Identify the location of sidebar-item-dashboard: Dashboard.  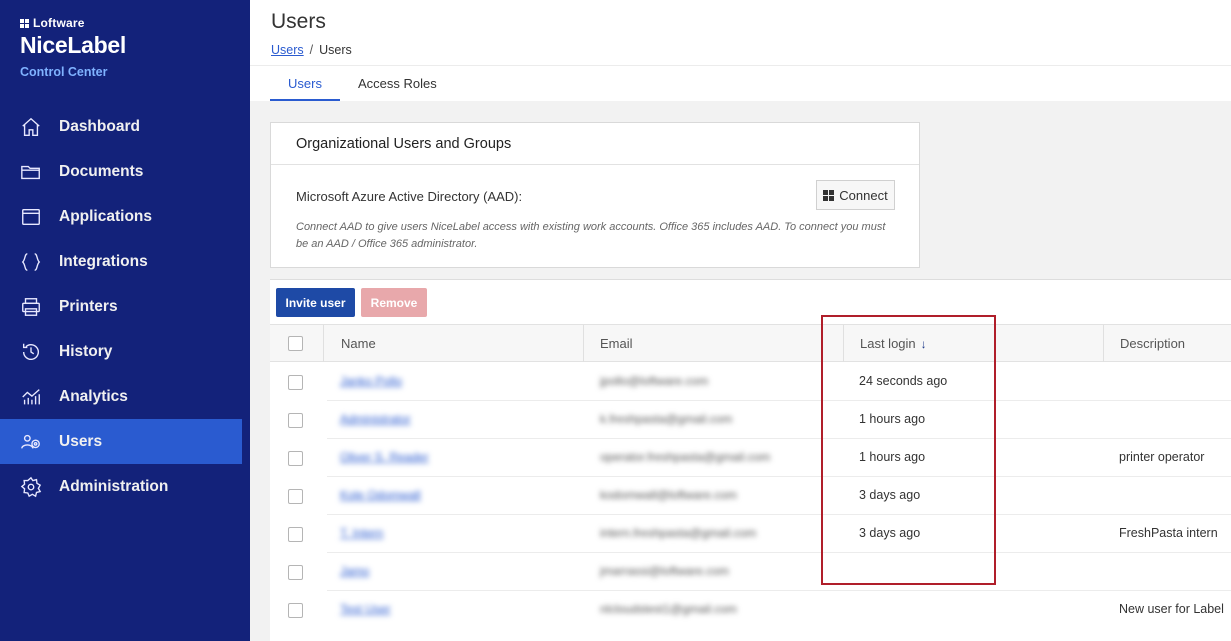
(125, 126).